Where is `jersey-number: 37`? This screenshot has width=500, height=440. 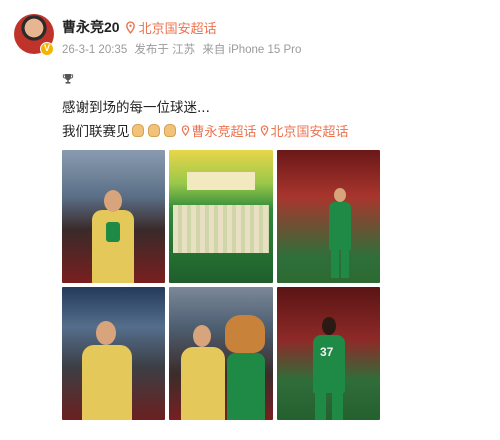
jersey-number: 37 is located at coordinates (327, 352).